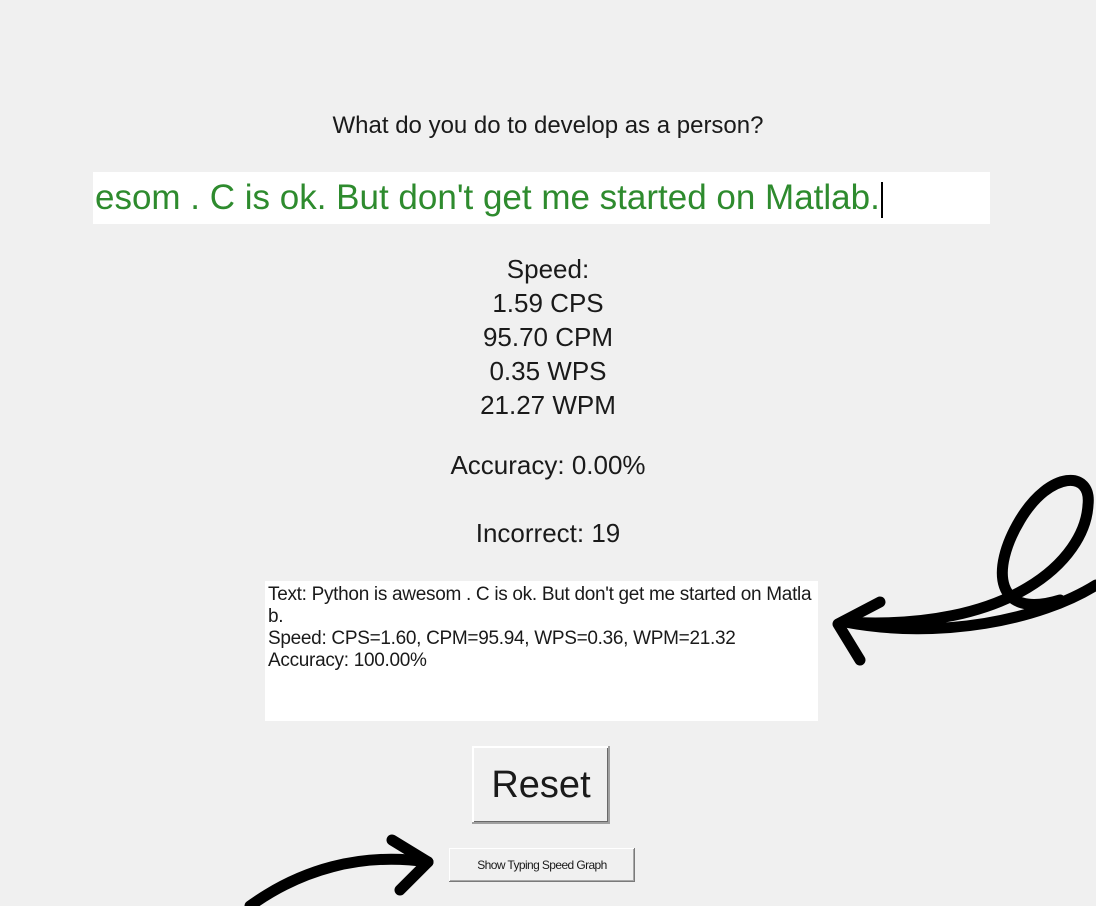 The height and width of the screenshot is (906, 1096). I want to click on wpm-value: 21.27 WPM, so click(548, 405).